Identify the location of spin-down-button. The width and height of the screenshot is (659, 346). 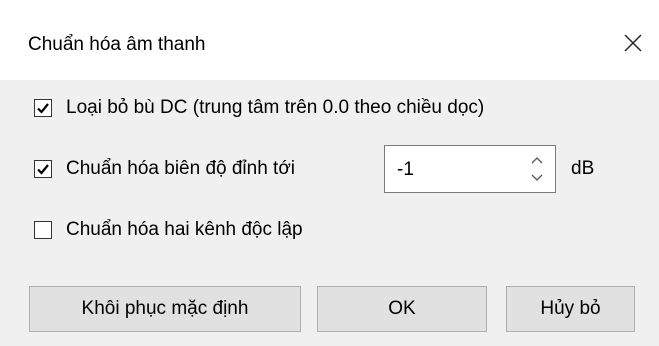
(537, 178).